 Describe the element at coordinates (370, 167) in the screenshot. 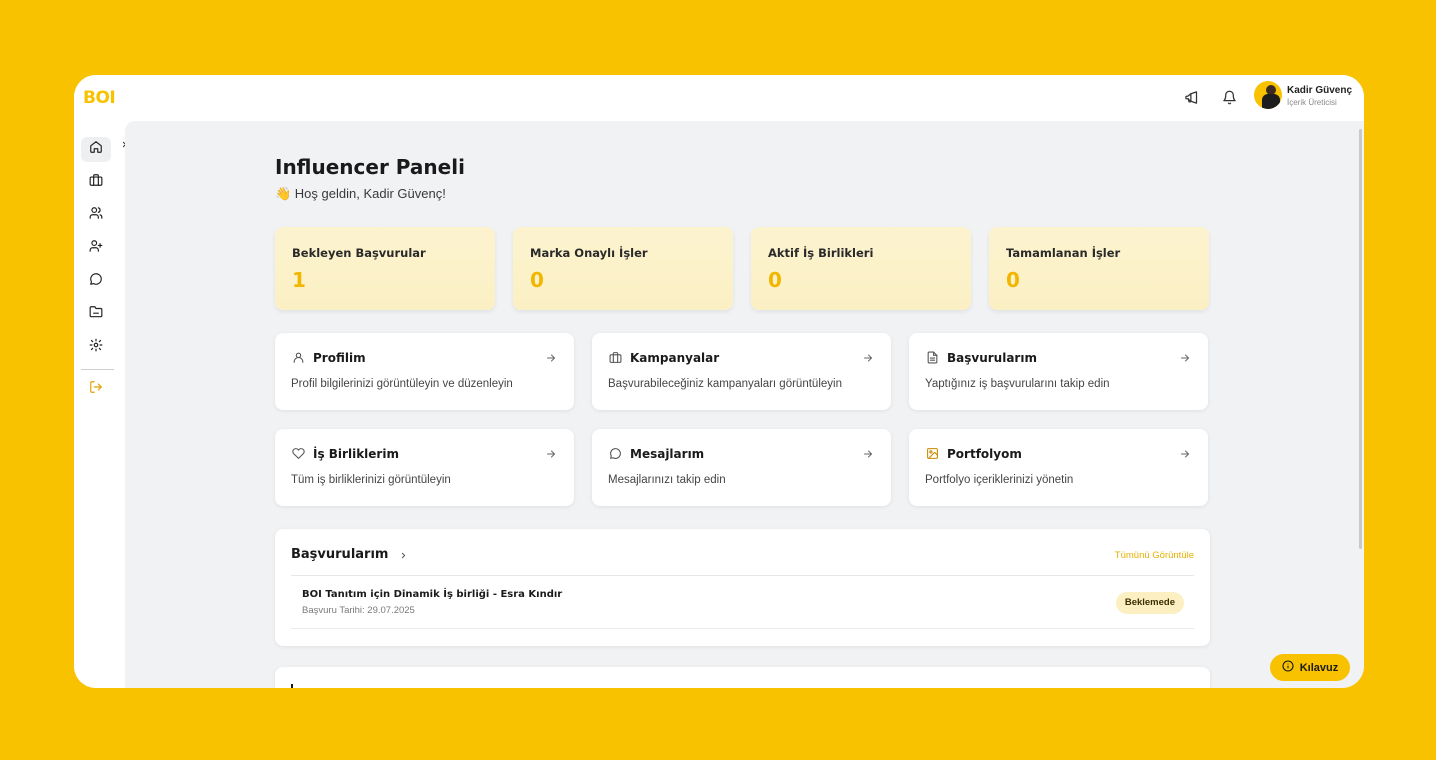

I see `page-title: Influencer Paneli` at that location.